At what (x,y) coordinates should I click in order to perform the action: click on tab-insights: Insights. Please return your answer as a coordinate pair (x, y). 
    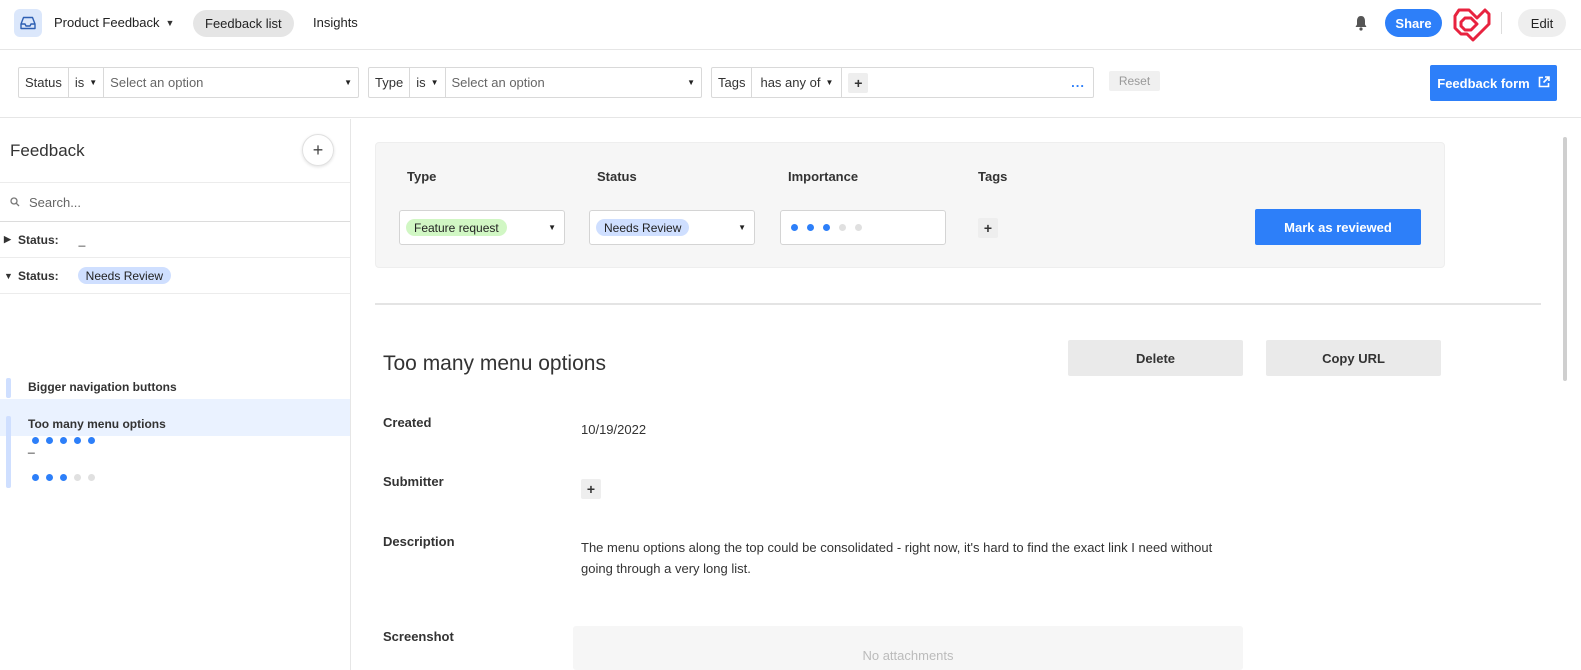
    Looking at the image, I should click on (335, 22).